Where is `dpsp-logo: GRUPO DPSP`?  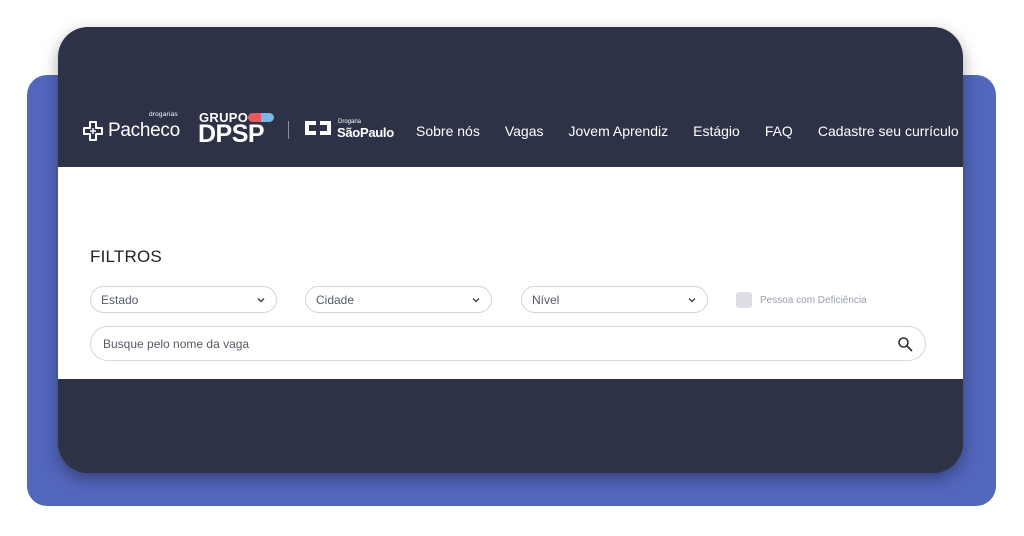
dpsp-logo: GRUPO DPSP is located at coordinates (238, 129).